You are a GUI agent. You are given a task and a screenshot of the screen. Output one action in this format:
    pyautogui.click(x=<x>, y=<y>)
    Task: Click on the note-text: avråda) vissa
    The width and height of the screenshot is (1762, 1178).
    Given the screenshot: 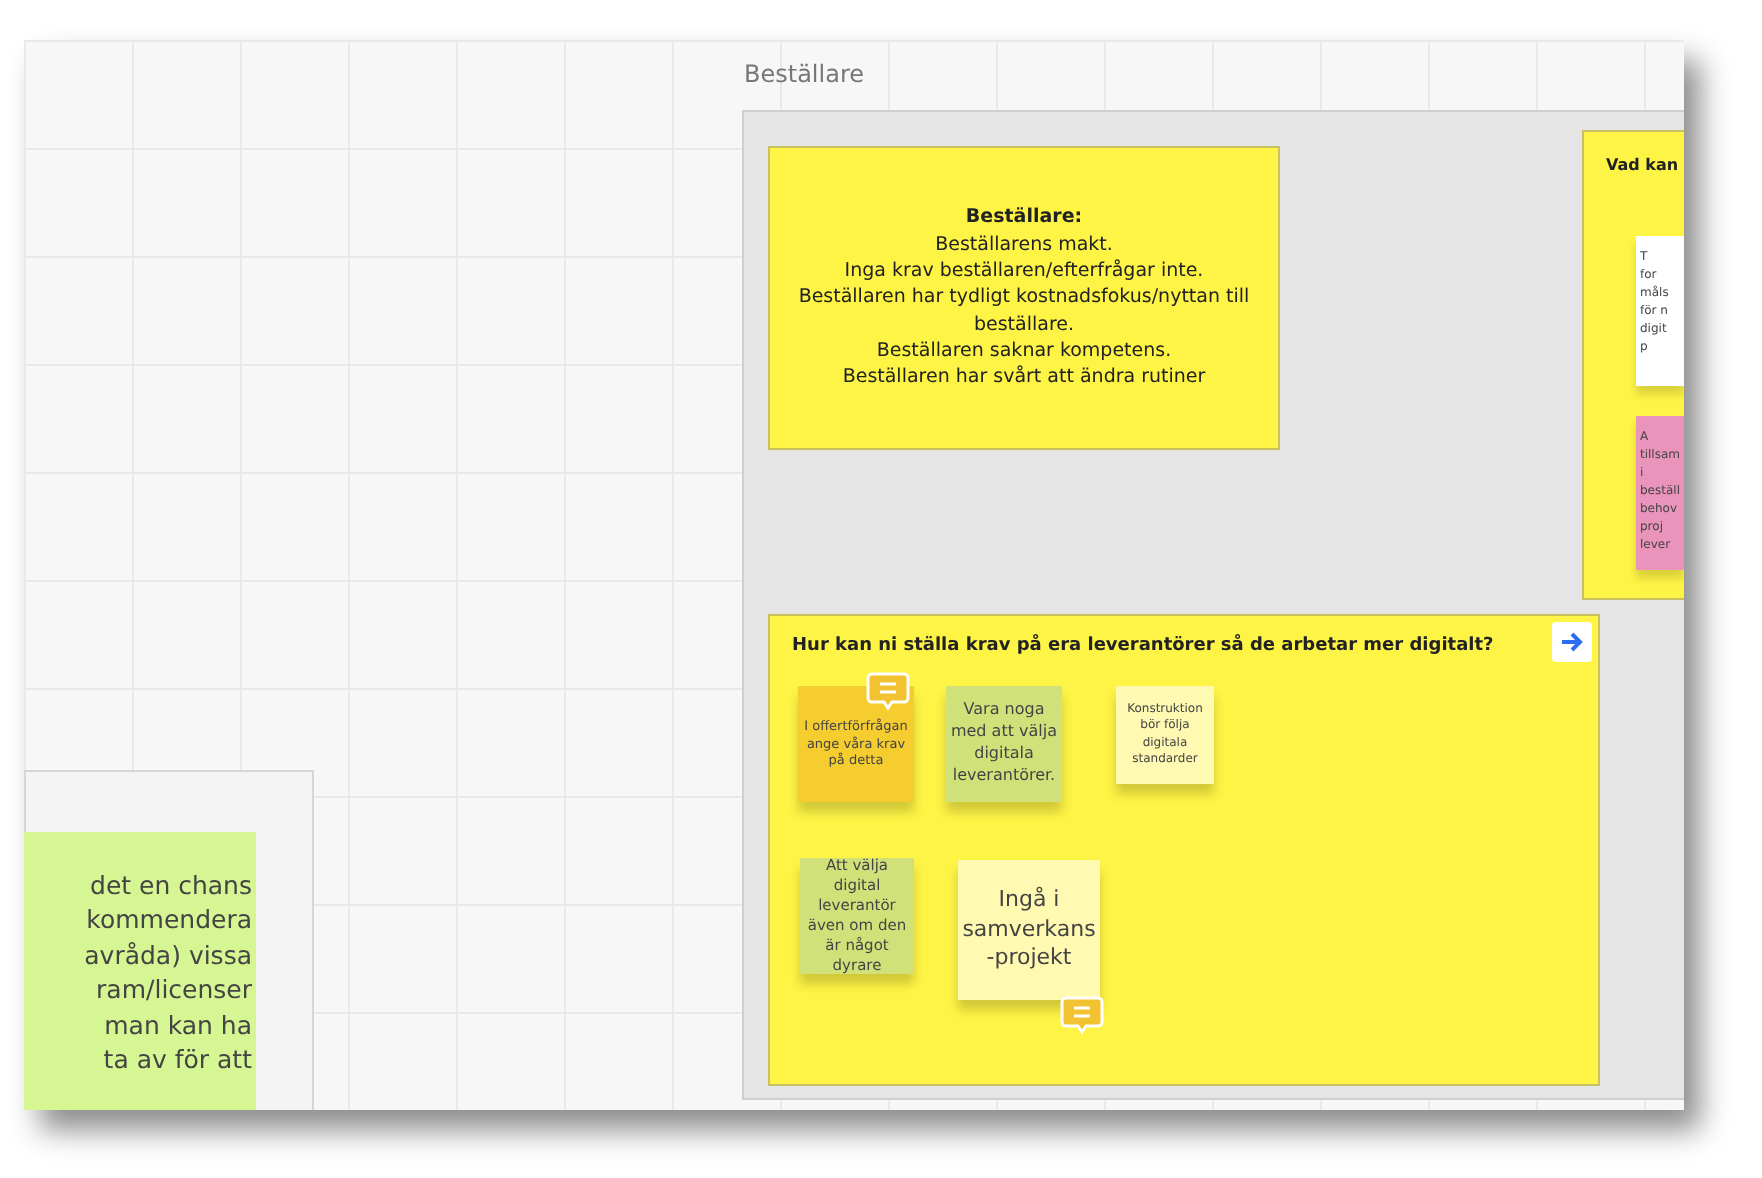 What is the action you would take?
    pyautogui.click(x=168, y=954)
    